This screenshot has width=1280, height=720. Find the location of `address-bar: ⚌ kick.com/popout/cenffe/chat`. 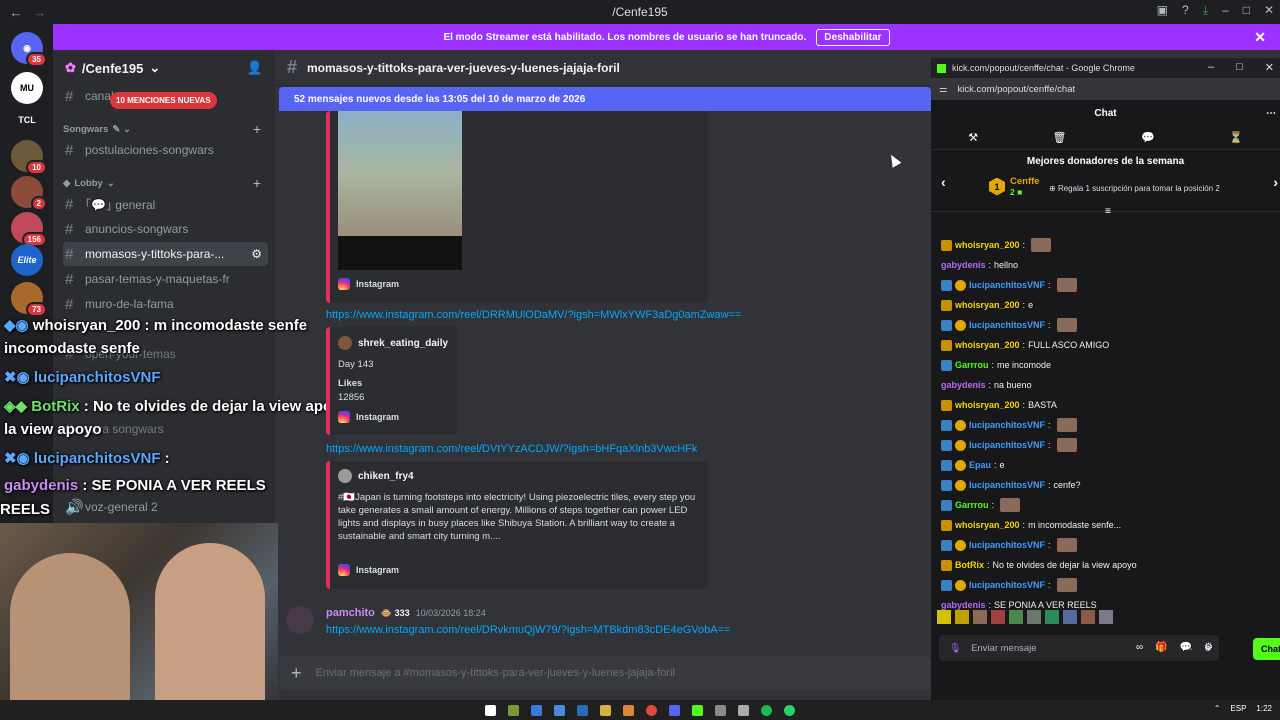

address-bar: ⚌ kick.com/popout/cenffe/chat is located at coordinates (1105, 89).